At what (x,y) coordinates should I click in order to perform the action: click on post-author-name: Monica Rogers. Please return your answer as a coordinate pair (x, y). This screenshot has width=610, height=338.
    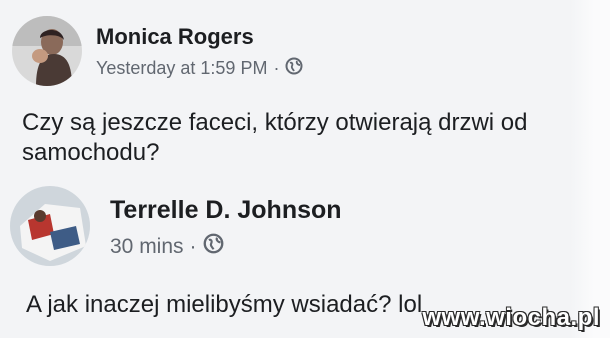
    Looking at the image, I should click on (175, 37).